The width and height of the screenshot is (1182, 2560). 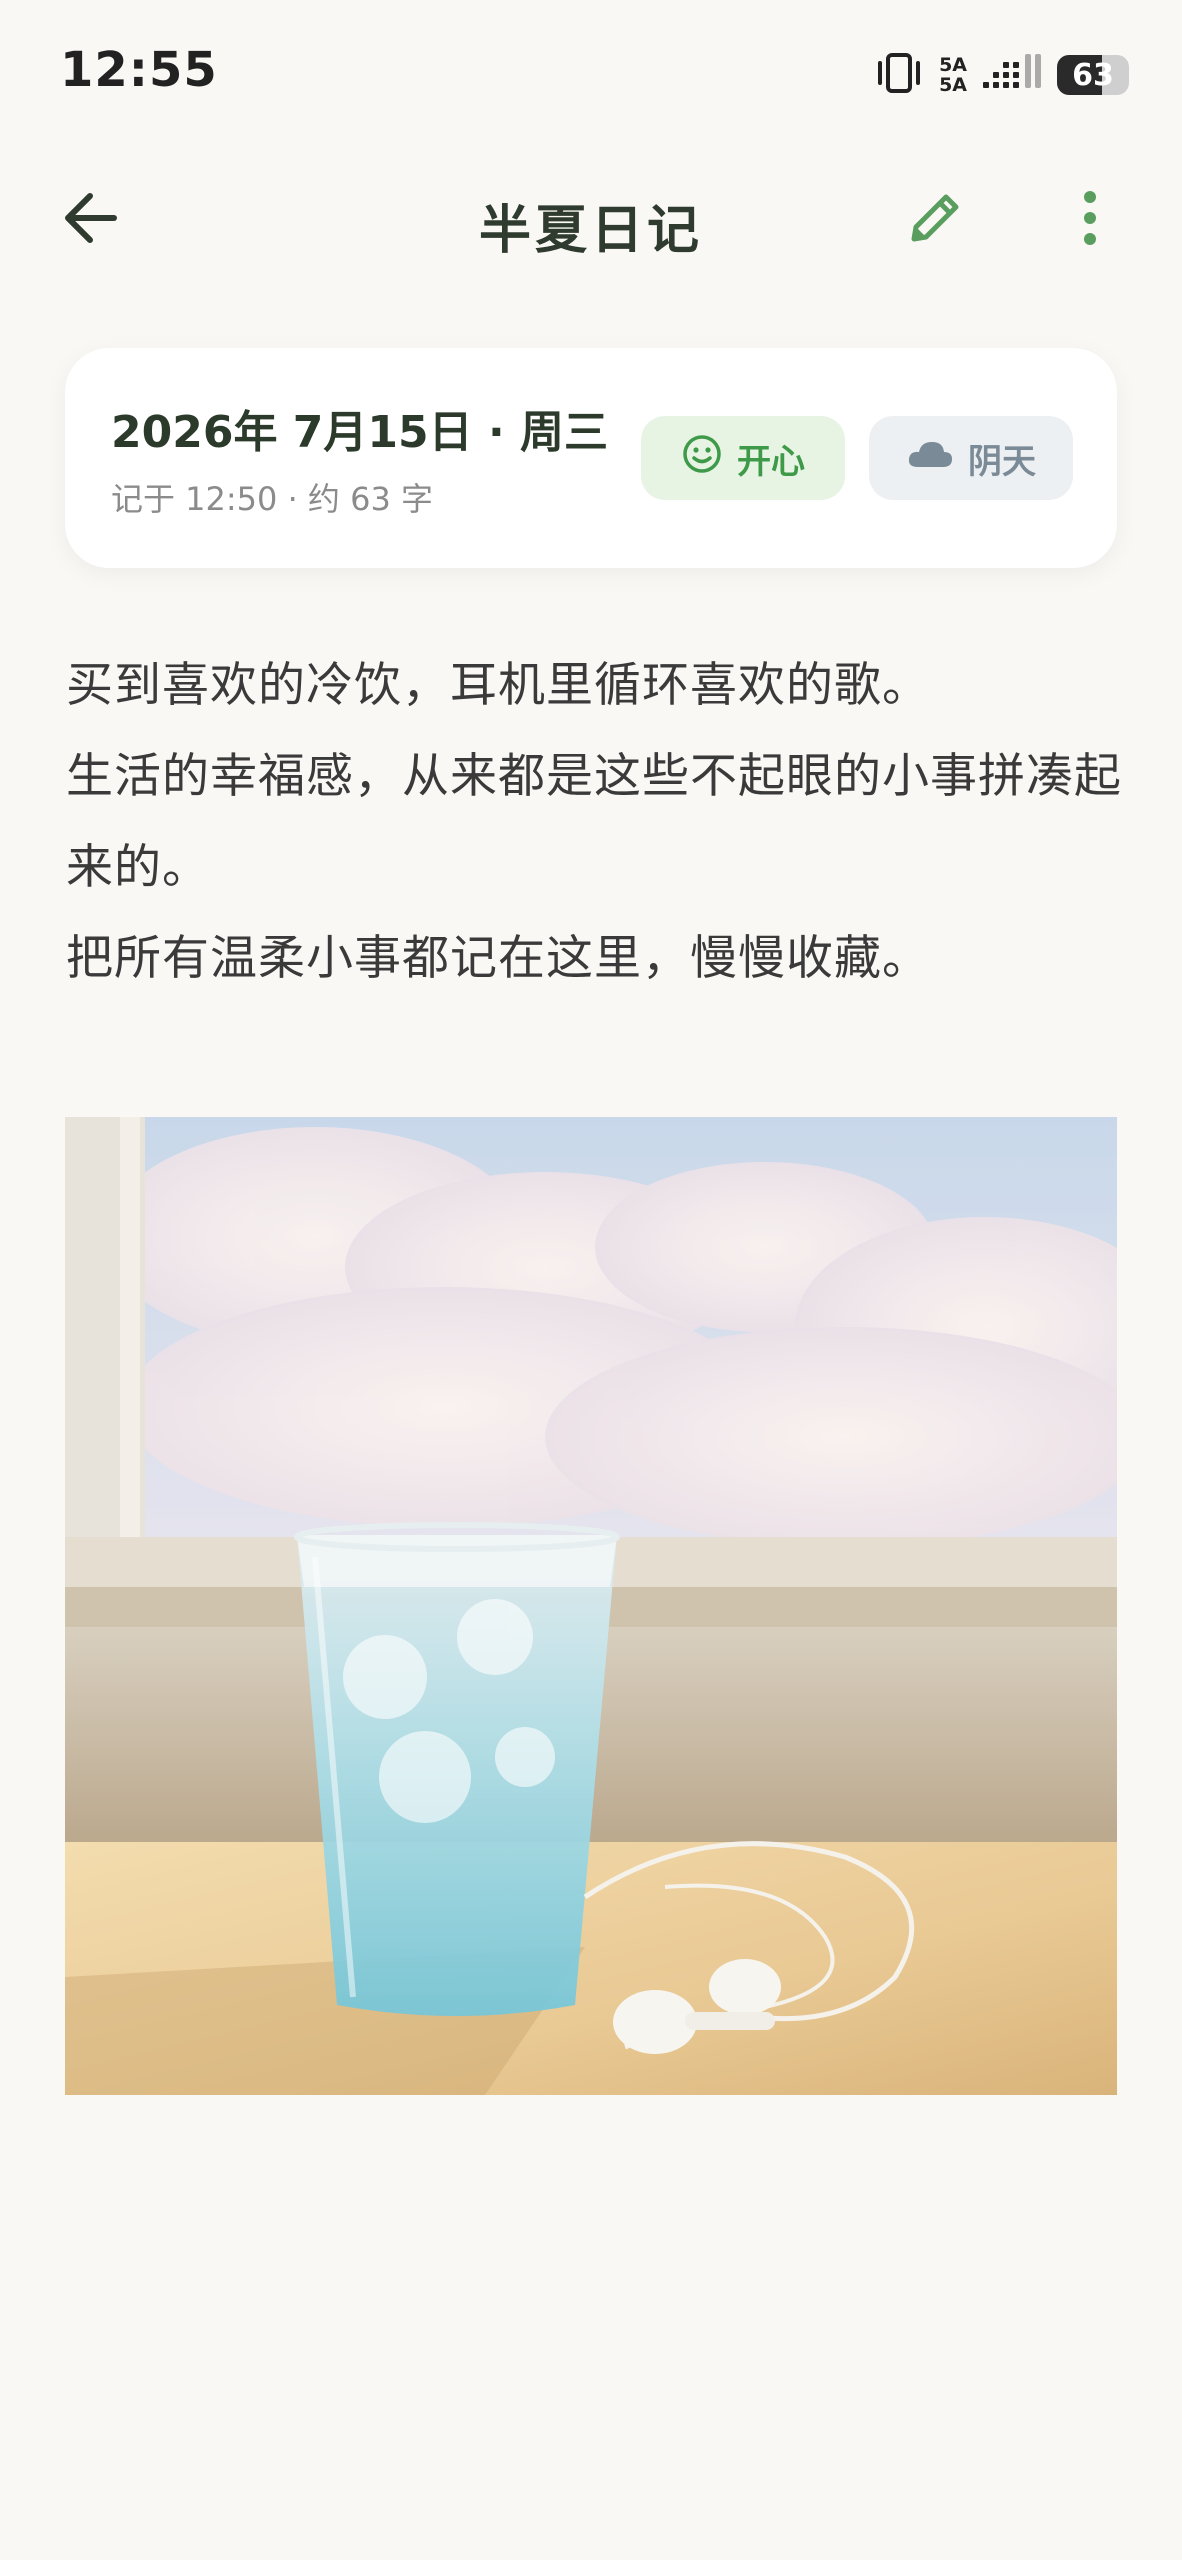 I want to click on page-title: 半夏日记, so click(x=590, y=231).